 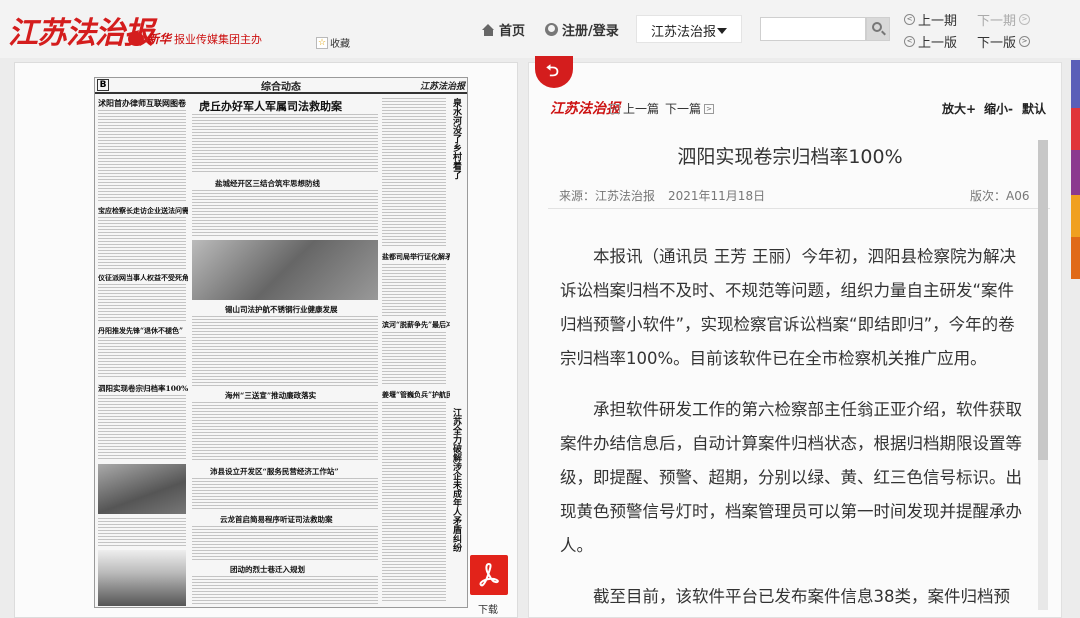 I want to click on article-toolbar: 江苏法治报 < 上一篇 下一篇 > 放大+ 缩小- 默认, so click(x=800, y=108).